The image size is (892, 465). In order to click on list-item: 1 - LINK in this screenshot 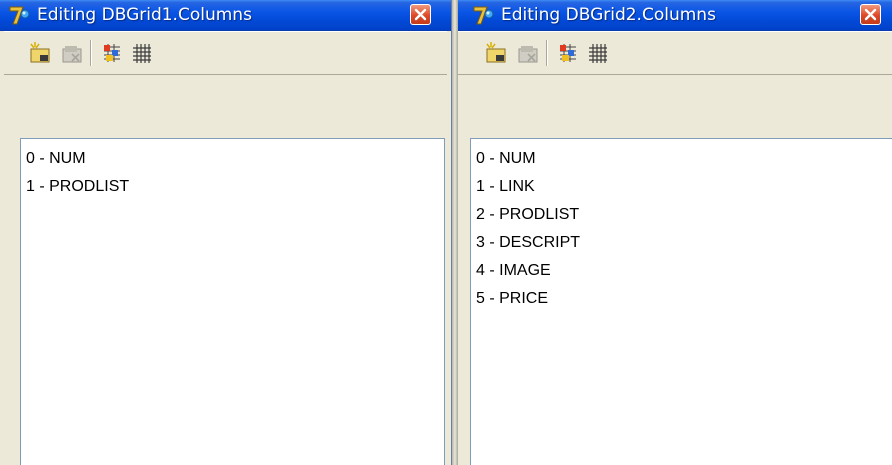, I will do `click(528, 187)`.